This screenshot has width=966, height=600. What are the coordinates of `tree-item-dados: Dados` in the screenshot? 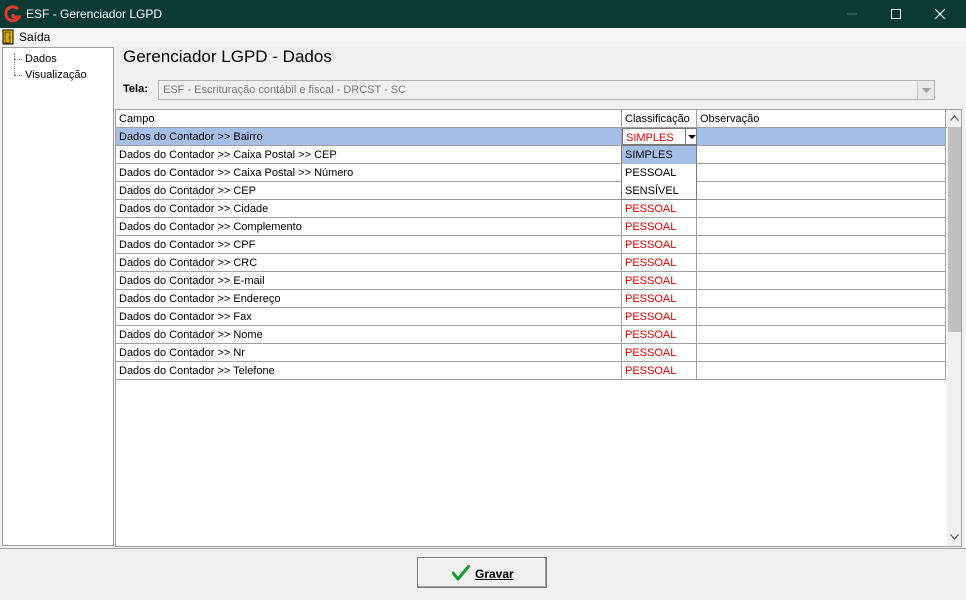 It's located at (41, 59).